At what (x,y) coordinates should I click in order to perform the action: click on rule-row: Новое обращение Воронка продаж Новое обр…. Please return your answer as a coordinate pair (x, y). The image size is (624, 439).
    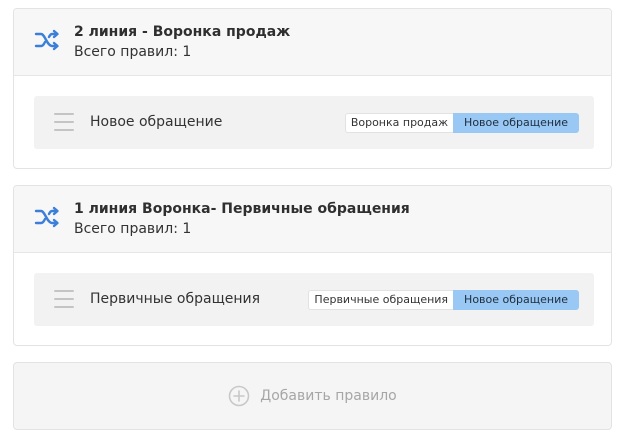
    Looking at the image, I should click on (314, 122).